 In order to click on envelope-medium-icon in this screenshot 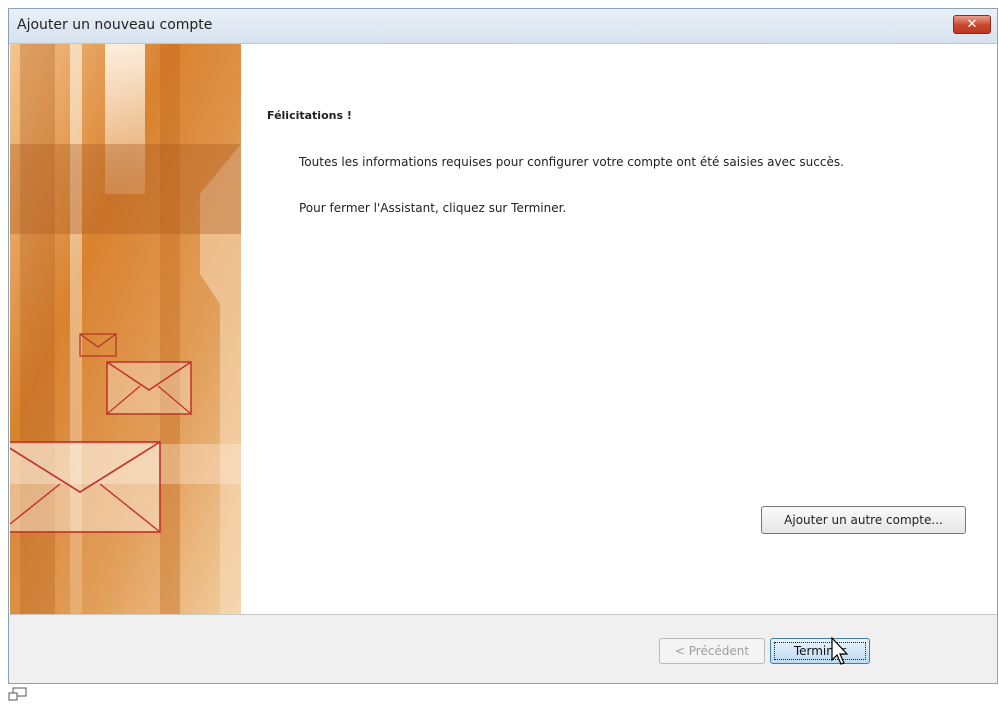, I will do `click(149, 388)`.